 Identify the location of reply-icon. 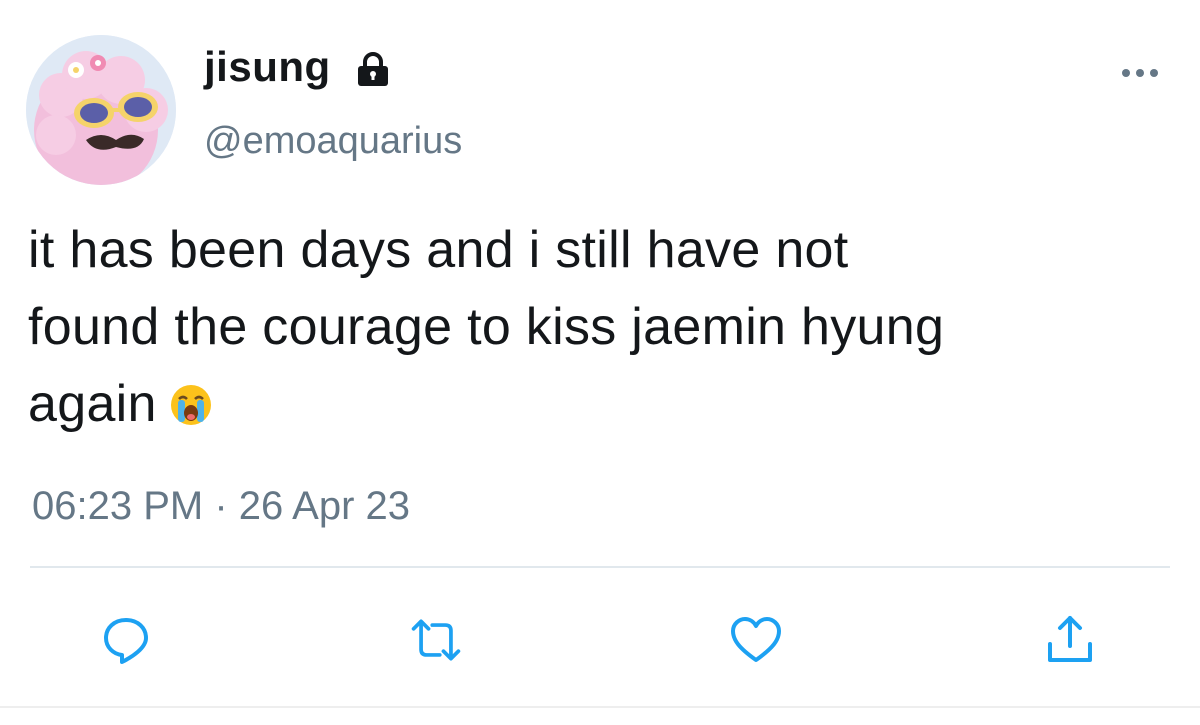
(126, 641).